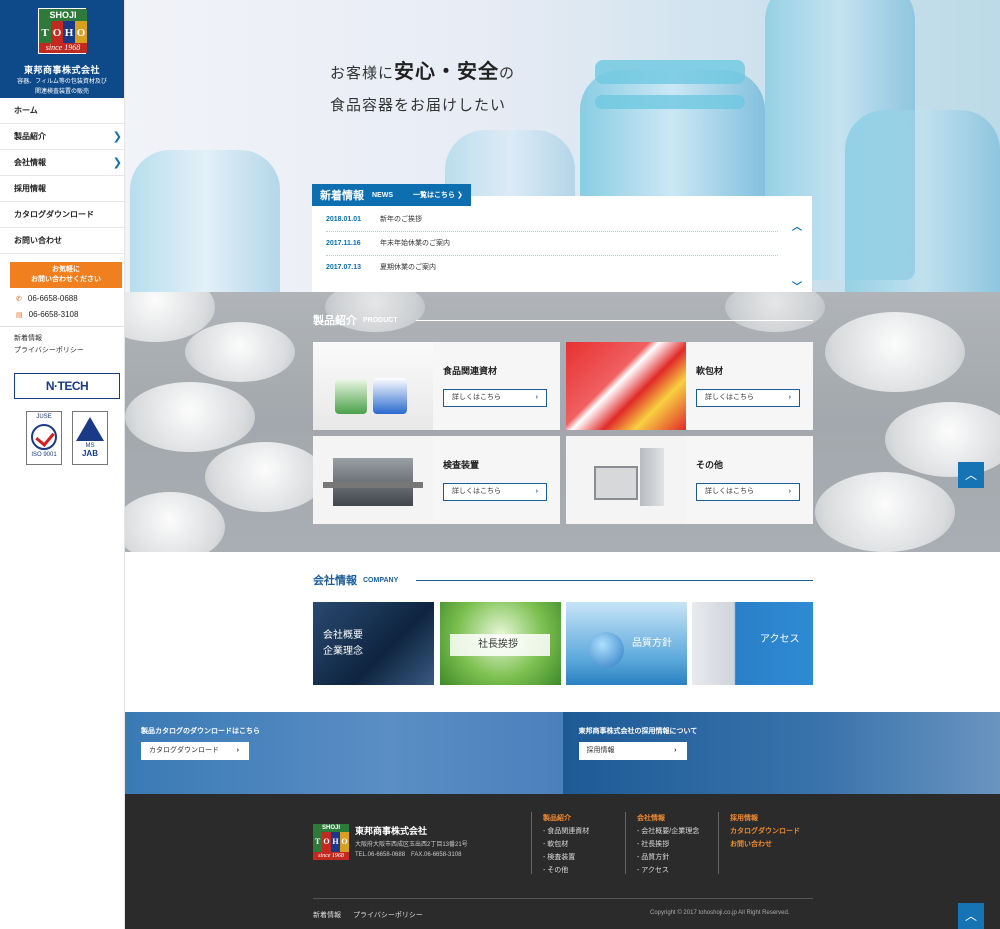  I want to click on jab-certification-logo: MS JAB, so click(90, 438).